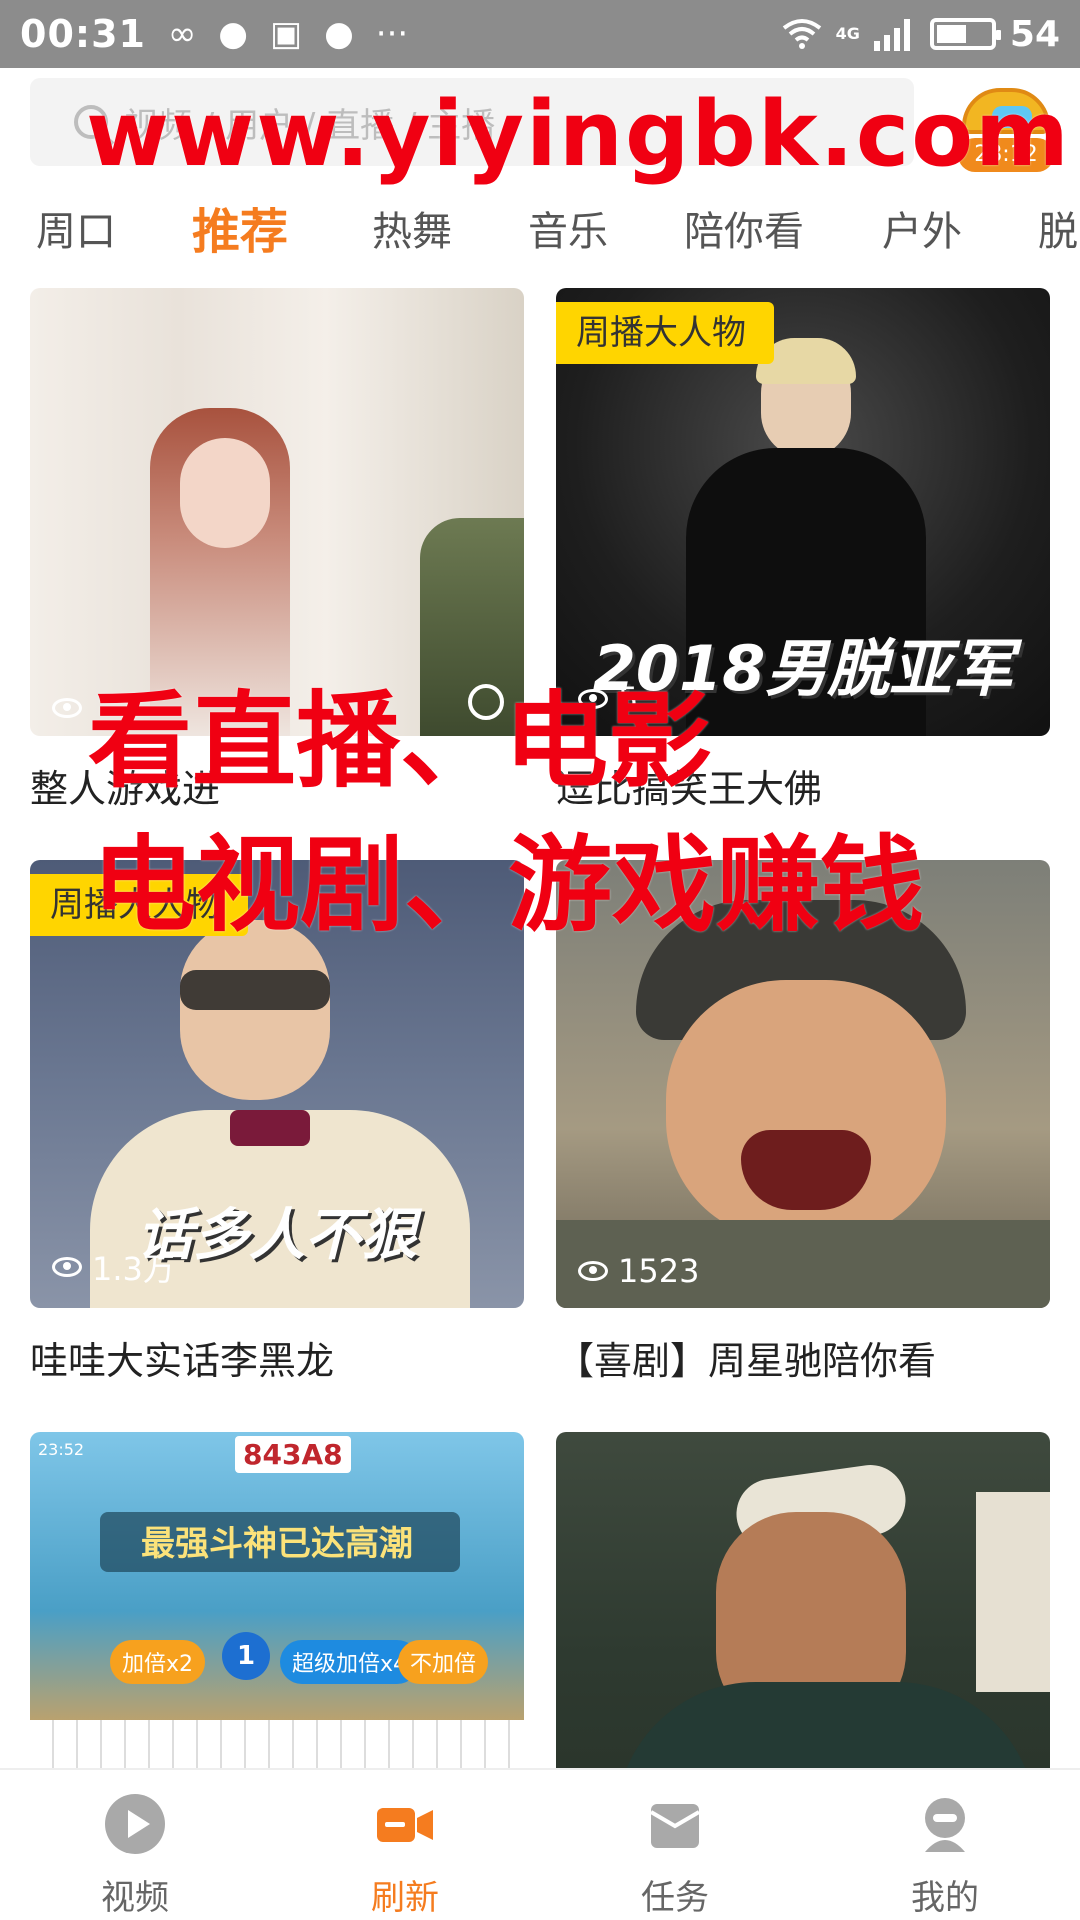  Describe the element at coordinates (746, 1361) in the screenshot. I see `card-title: 【喜剧】周星驰陪你看` at that location.